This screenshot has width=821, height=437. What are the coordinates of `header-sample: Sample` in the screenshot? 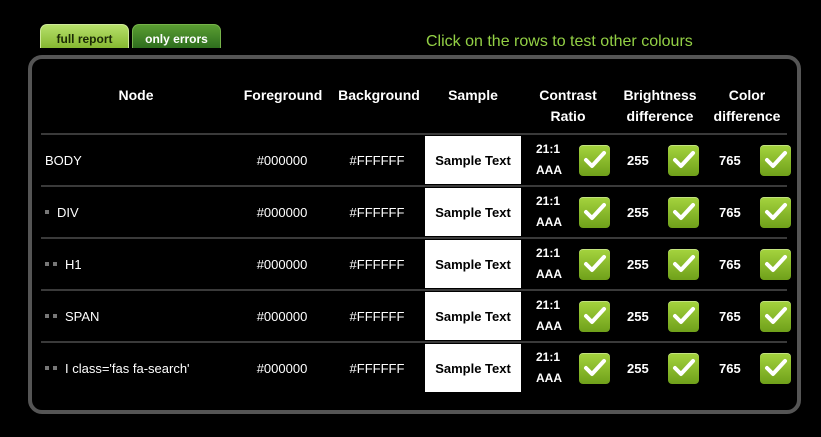 It's located at (473, 95).